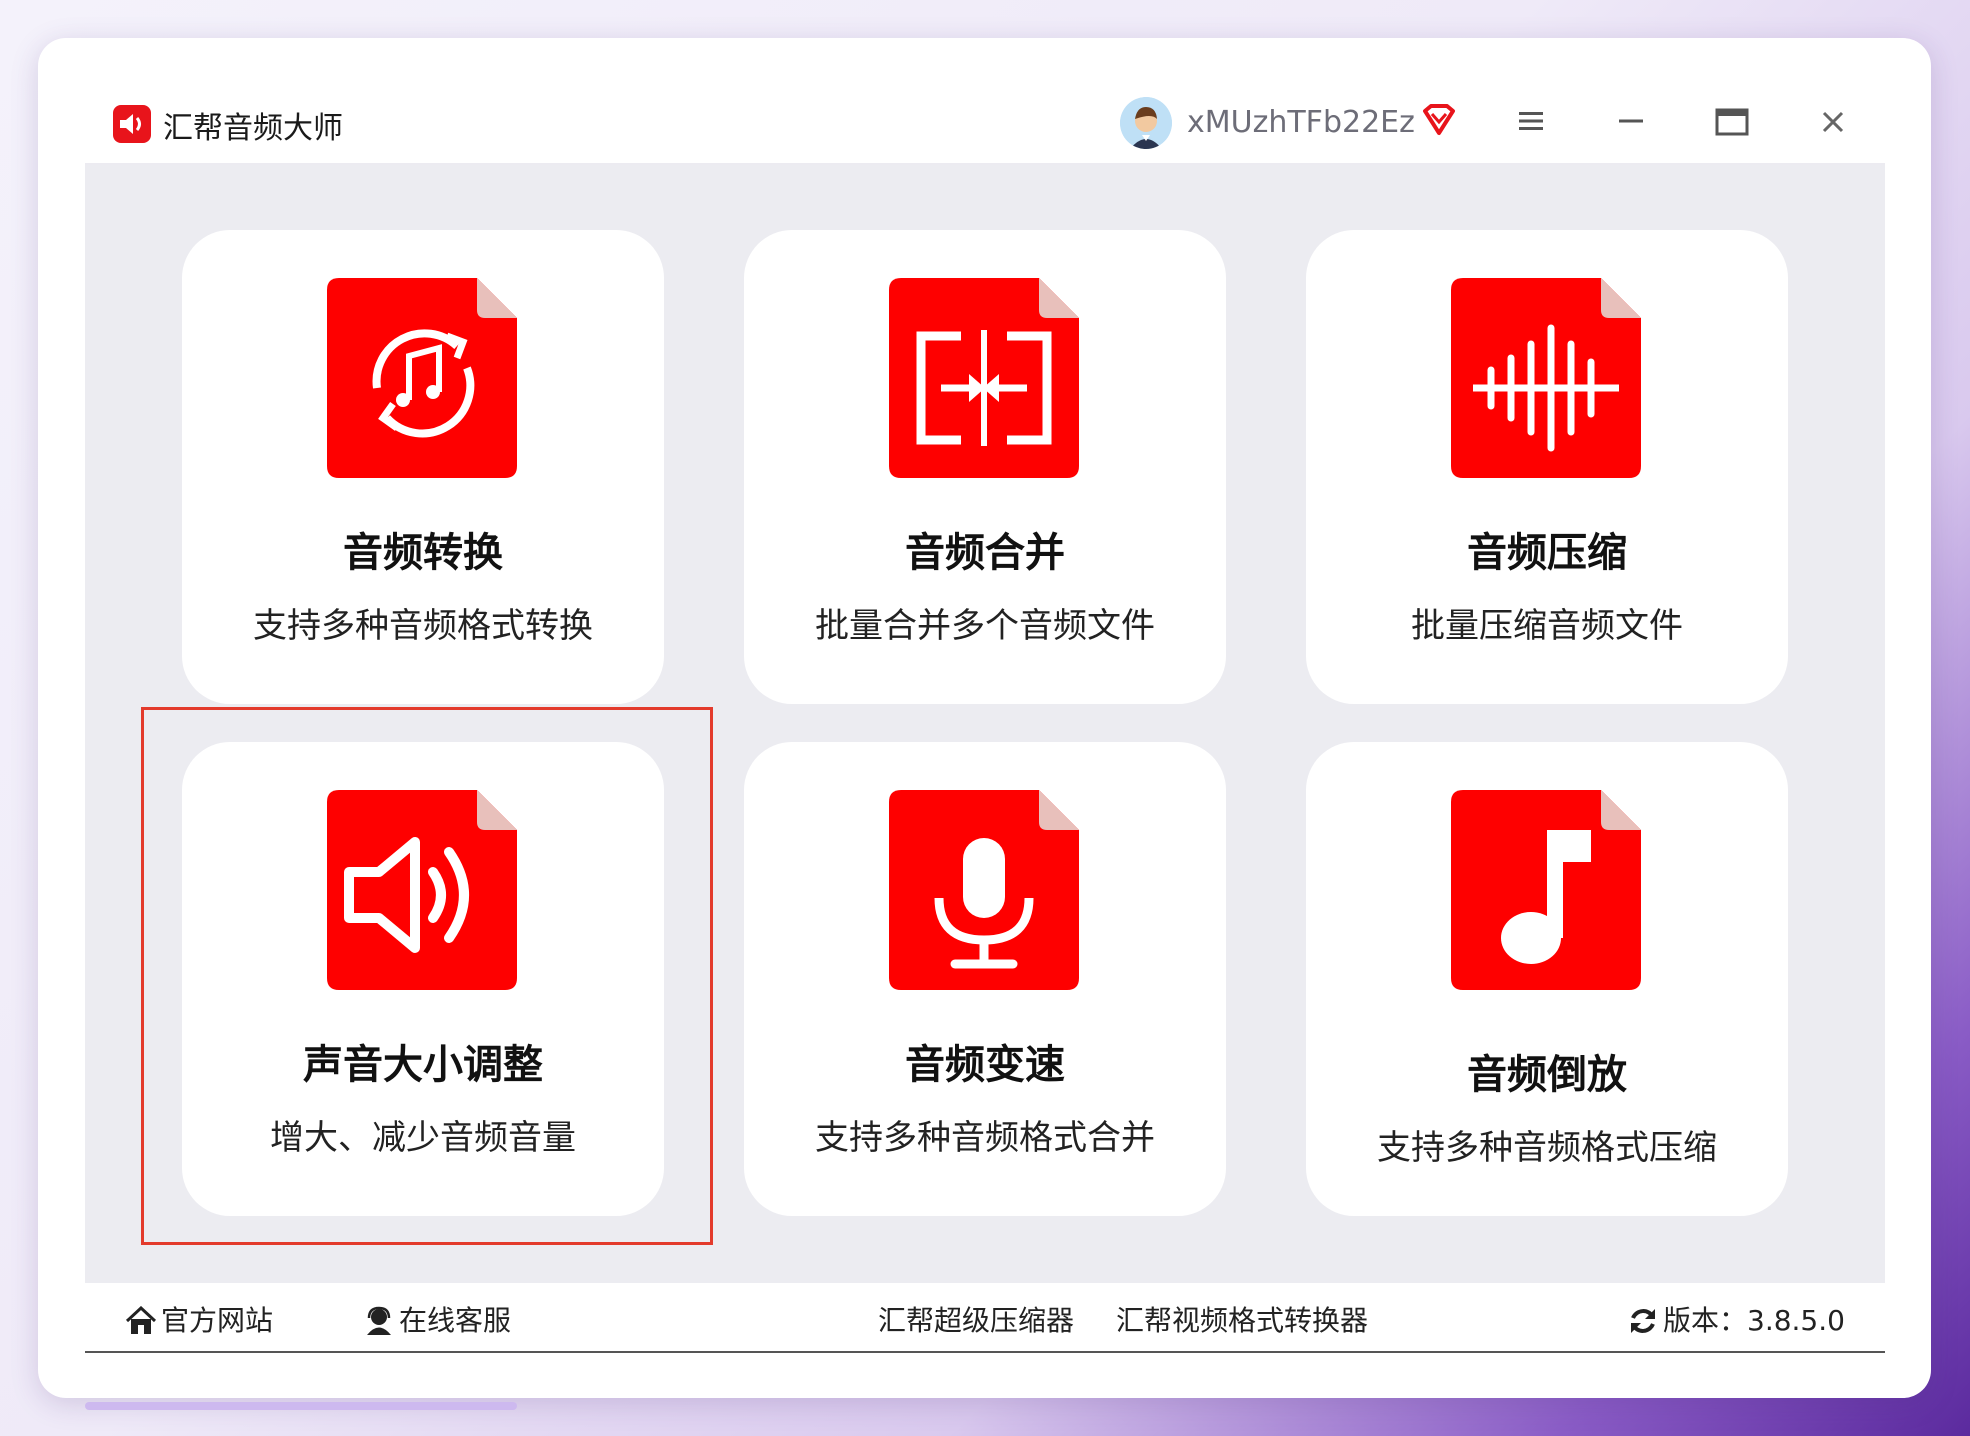  What do you see at coordinates (455, 1320) in the screenshot?
I see `online-support-label: 在线客服` at bounding box center [455, 1320].